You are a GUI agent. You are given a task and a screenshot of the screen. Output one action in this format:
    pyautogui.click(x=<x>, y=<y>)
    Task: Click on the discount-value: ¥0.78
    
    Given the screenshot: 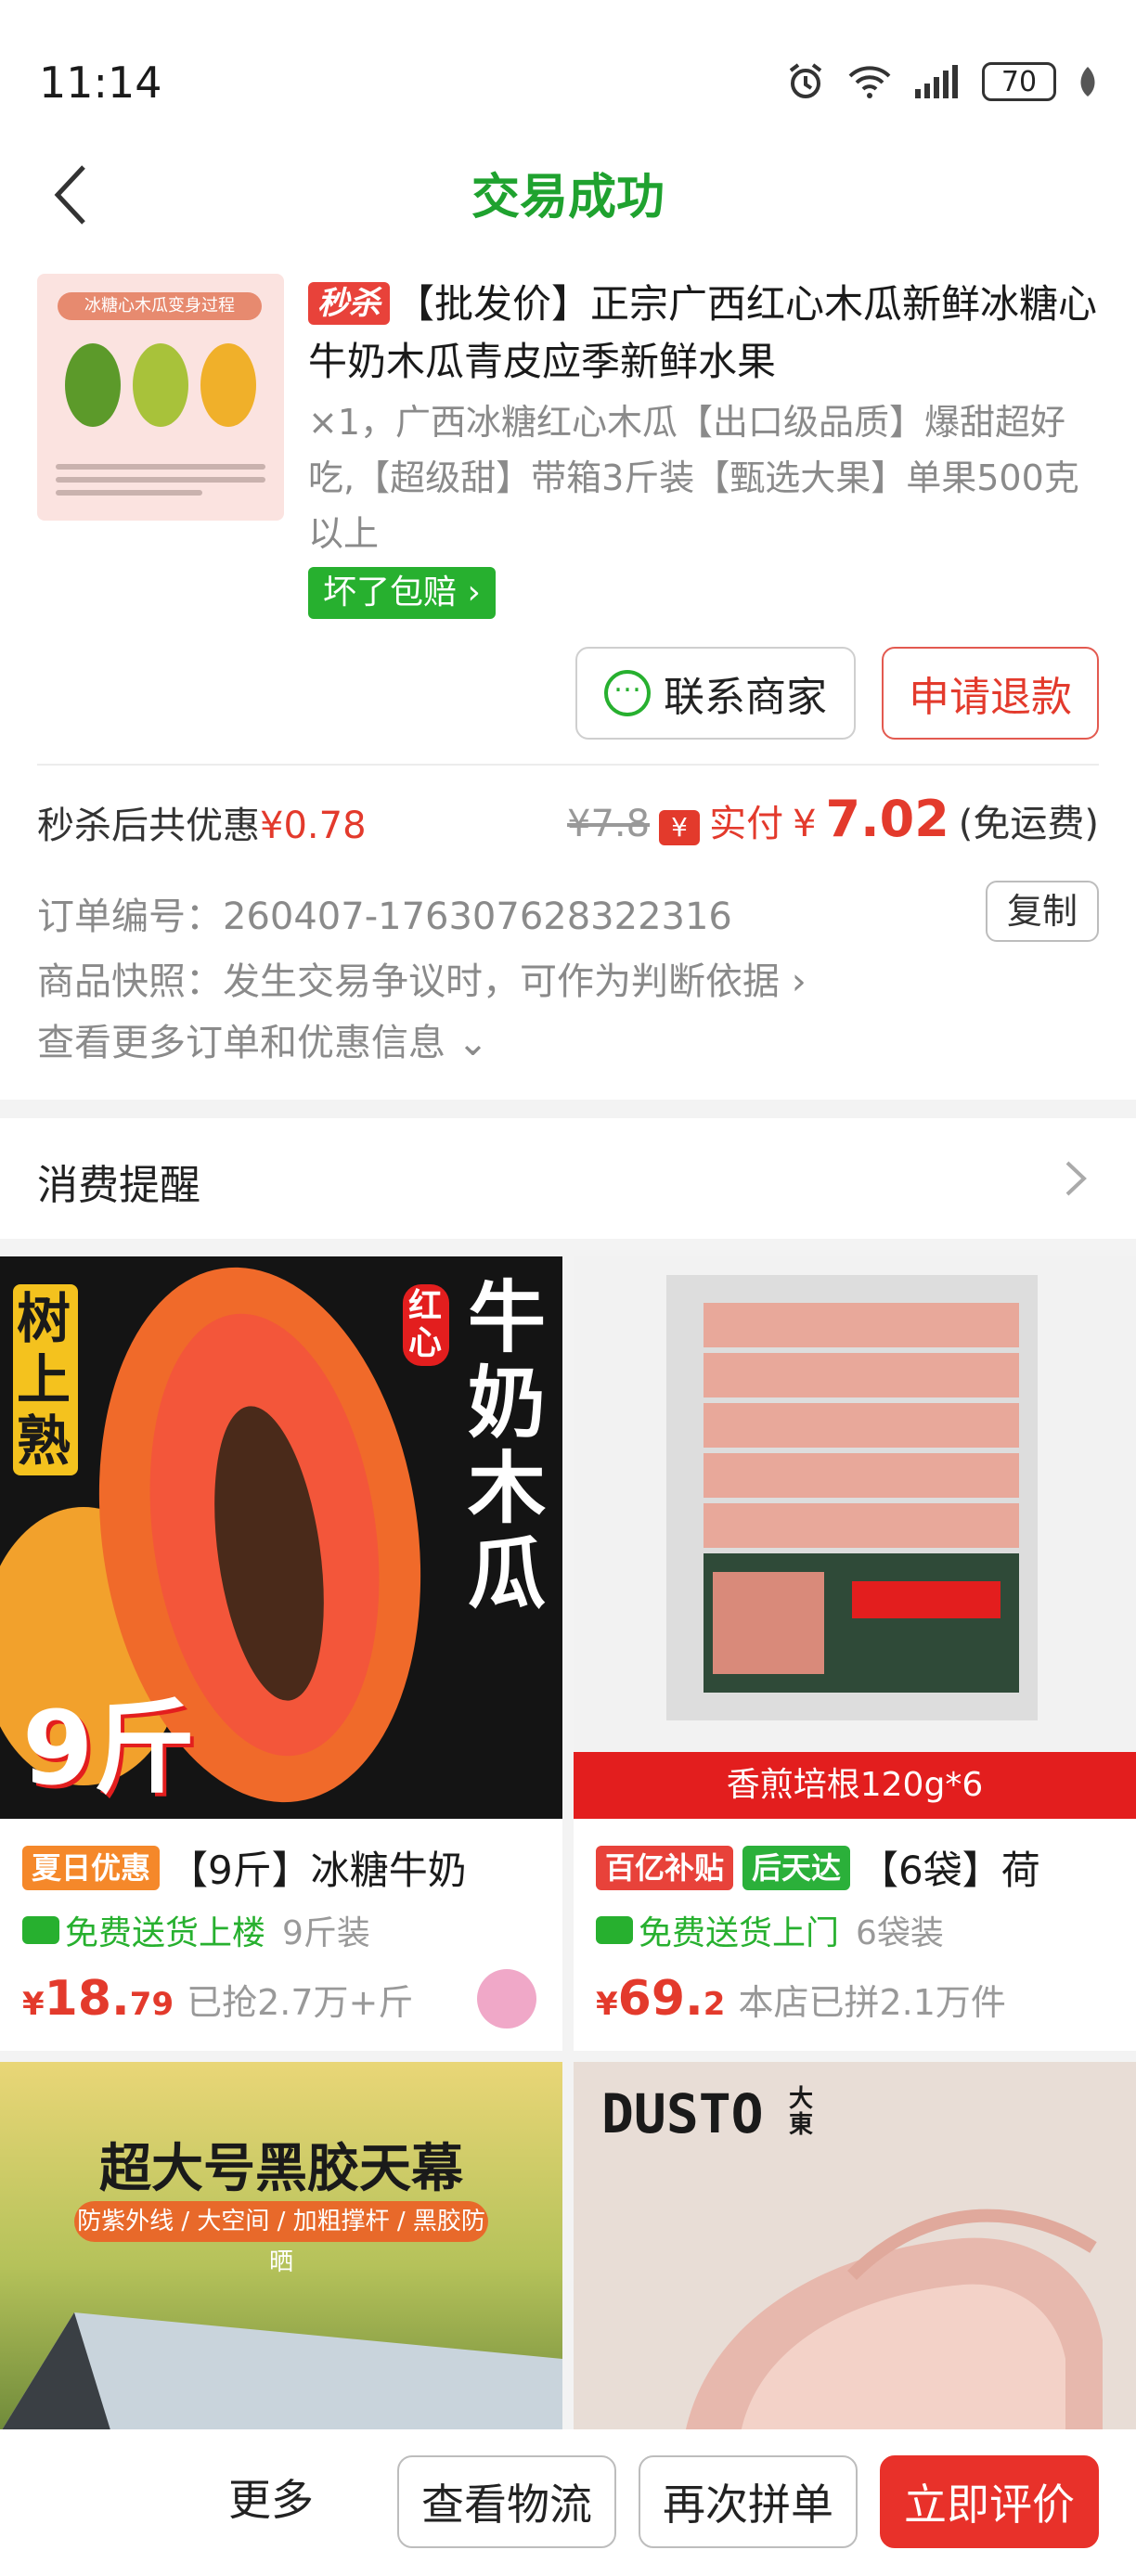 What is the action you would take?
    pyautogui.click(x=313, y=826)
    